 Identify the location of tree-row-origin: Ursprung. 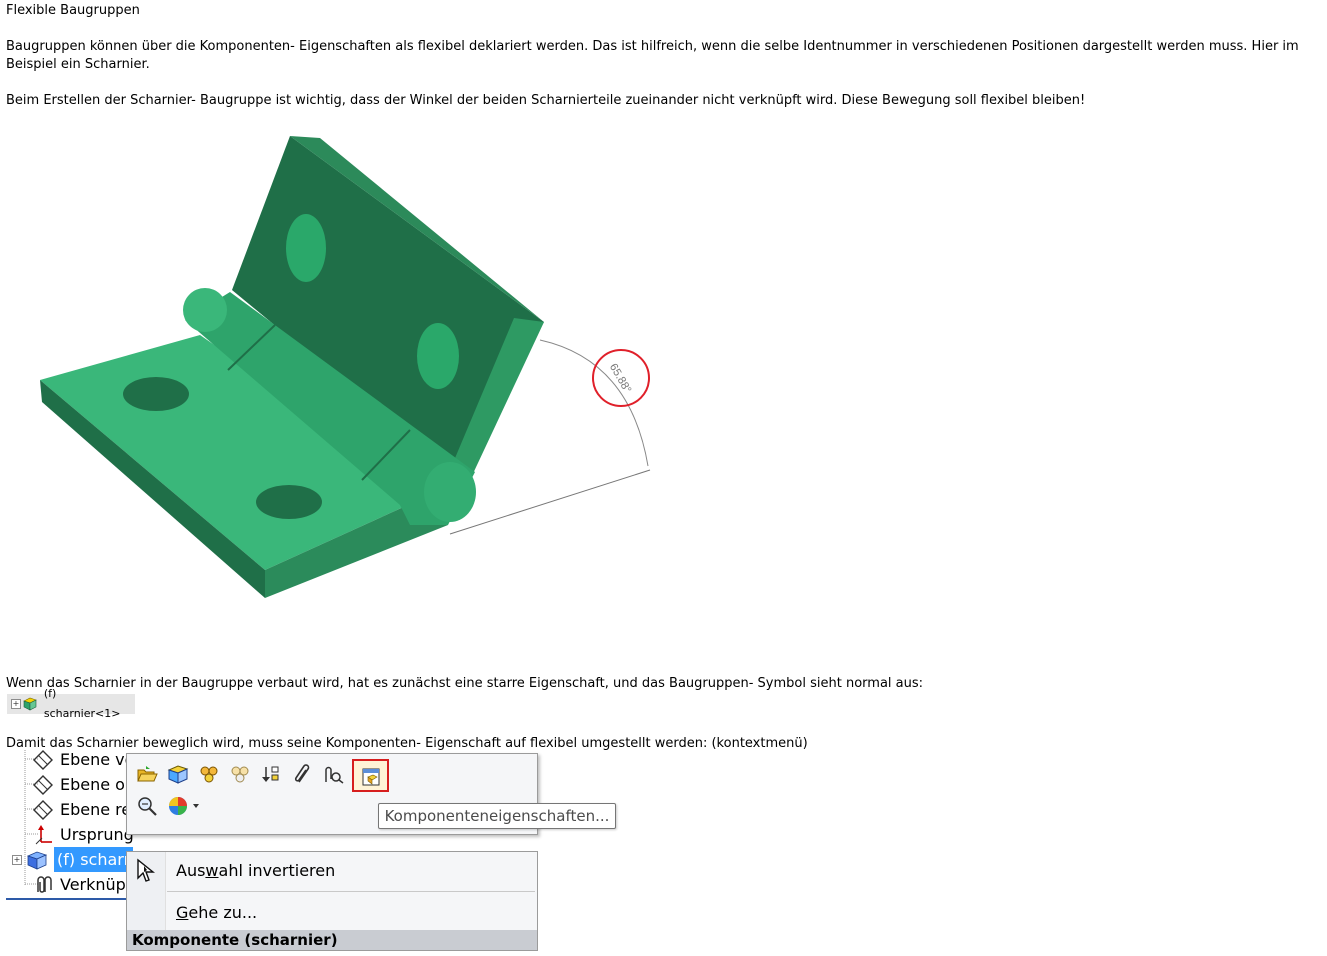
(83, 834).